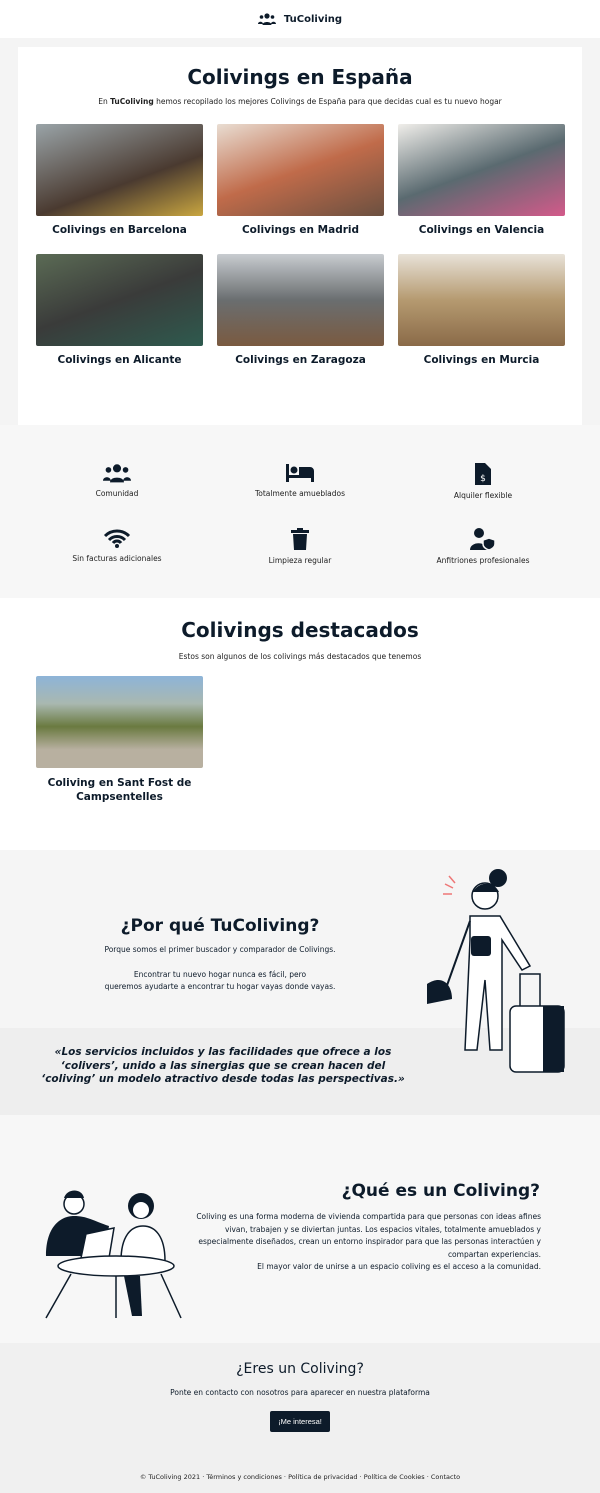  I want to click on city-label: Colivings en Alicante, so click(119, 360).